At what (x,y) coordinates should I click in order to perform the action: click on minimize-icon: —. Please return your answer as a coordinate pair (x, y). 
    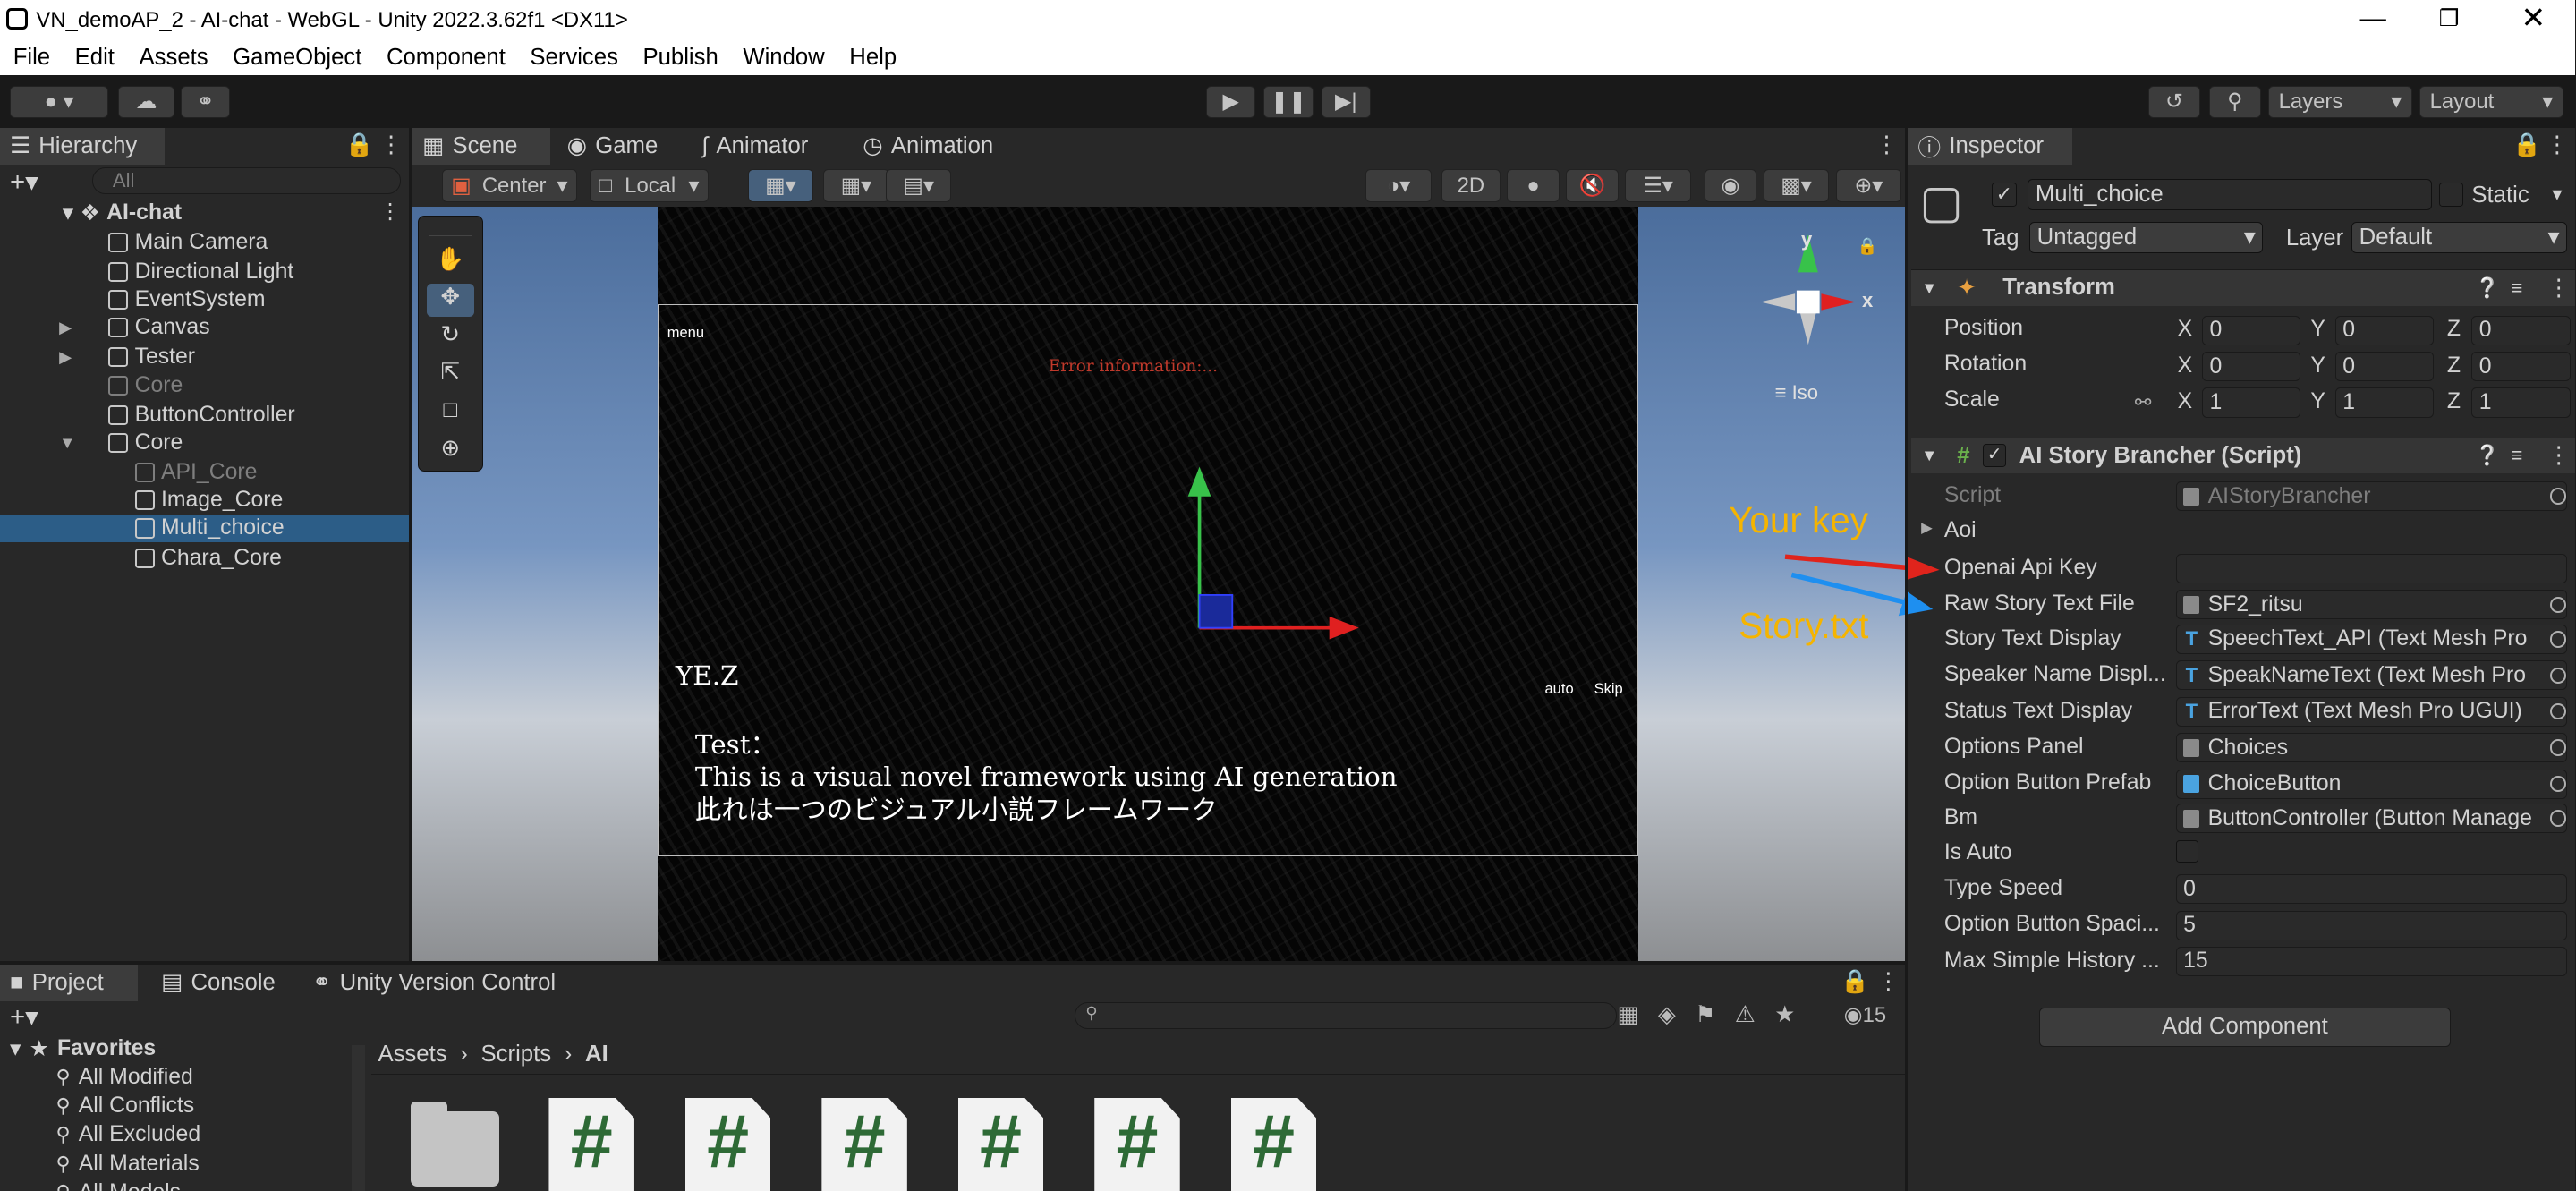
    Looking at the image, I should click on (2373, 19).